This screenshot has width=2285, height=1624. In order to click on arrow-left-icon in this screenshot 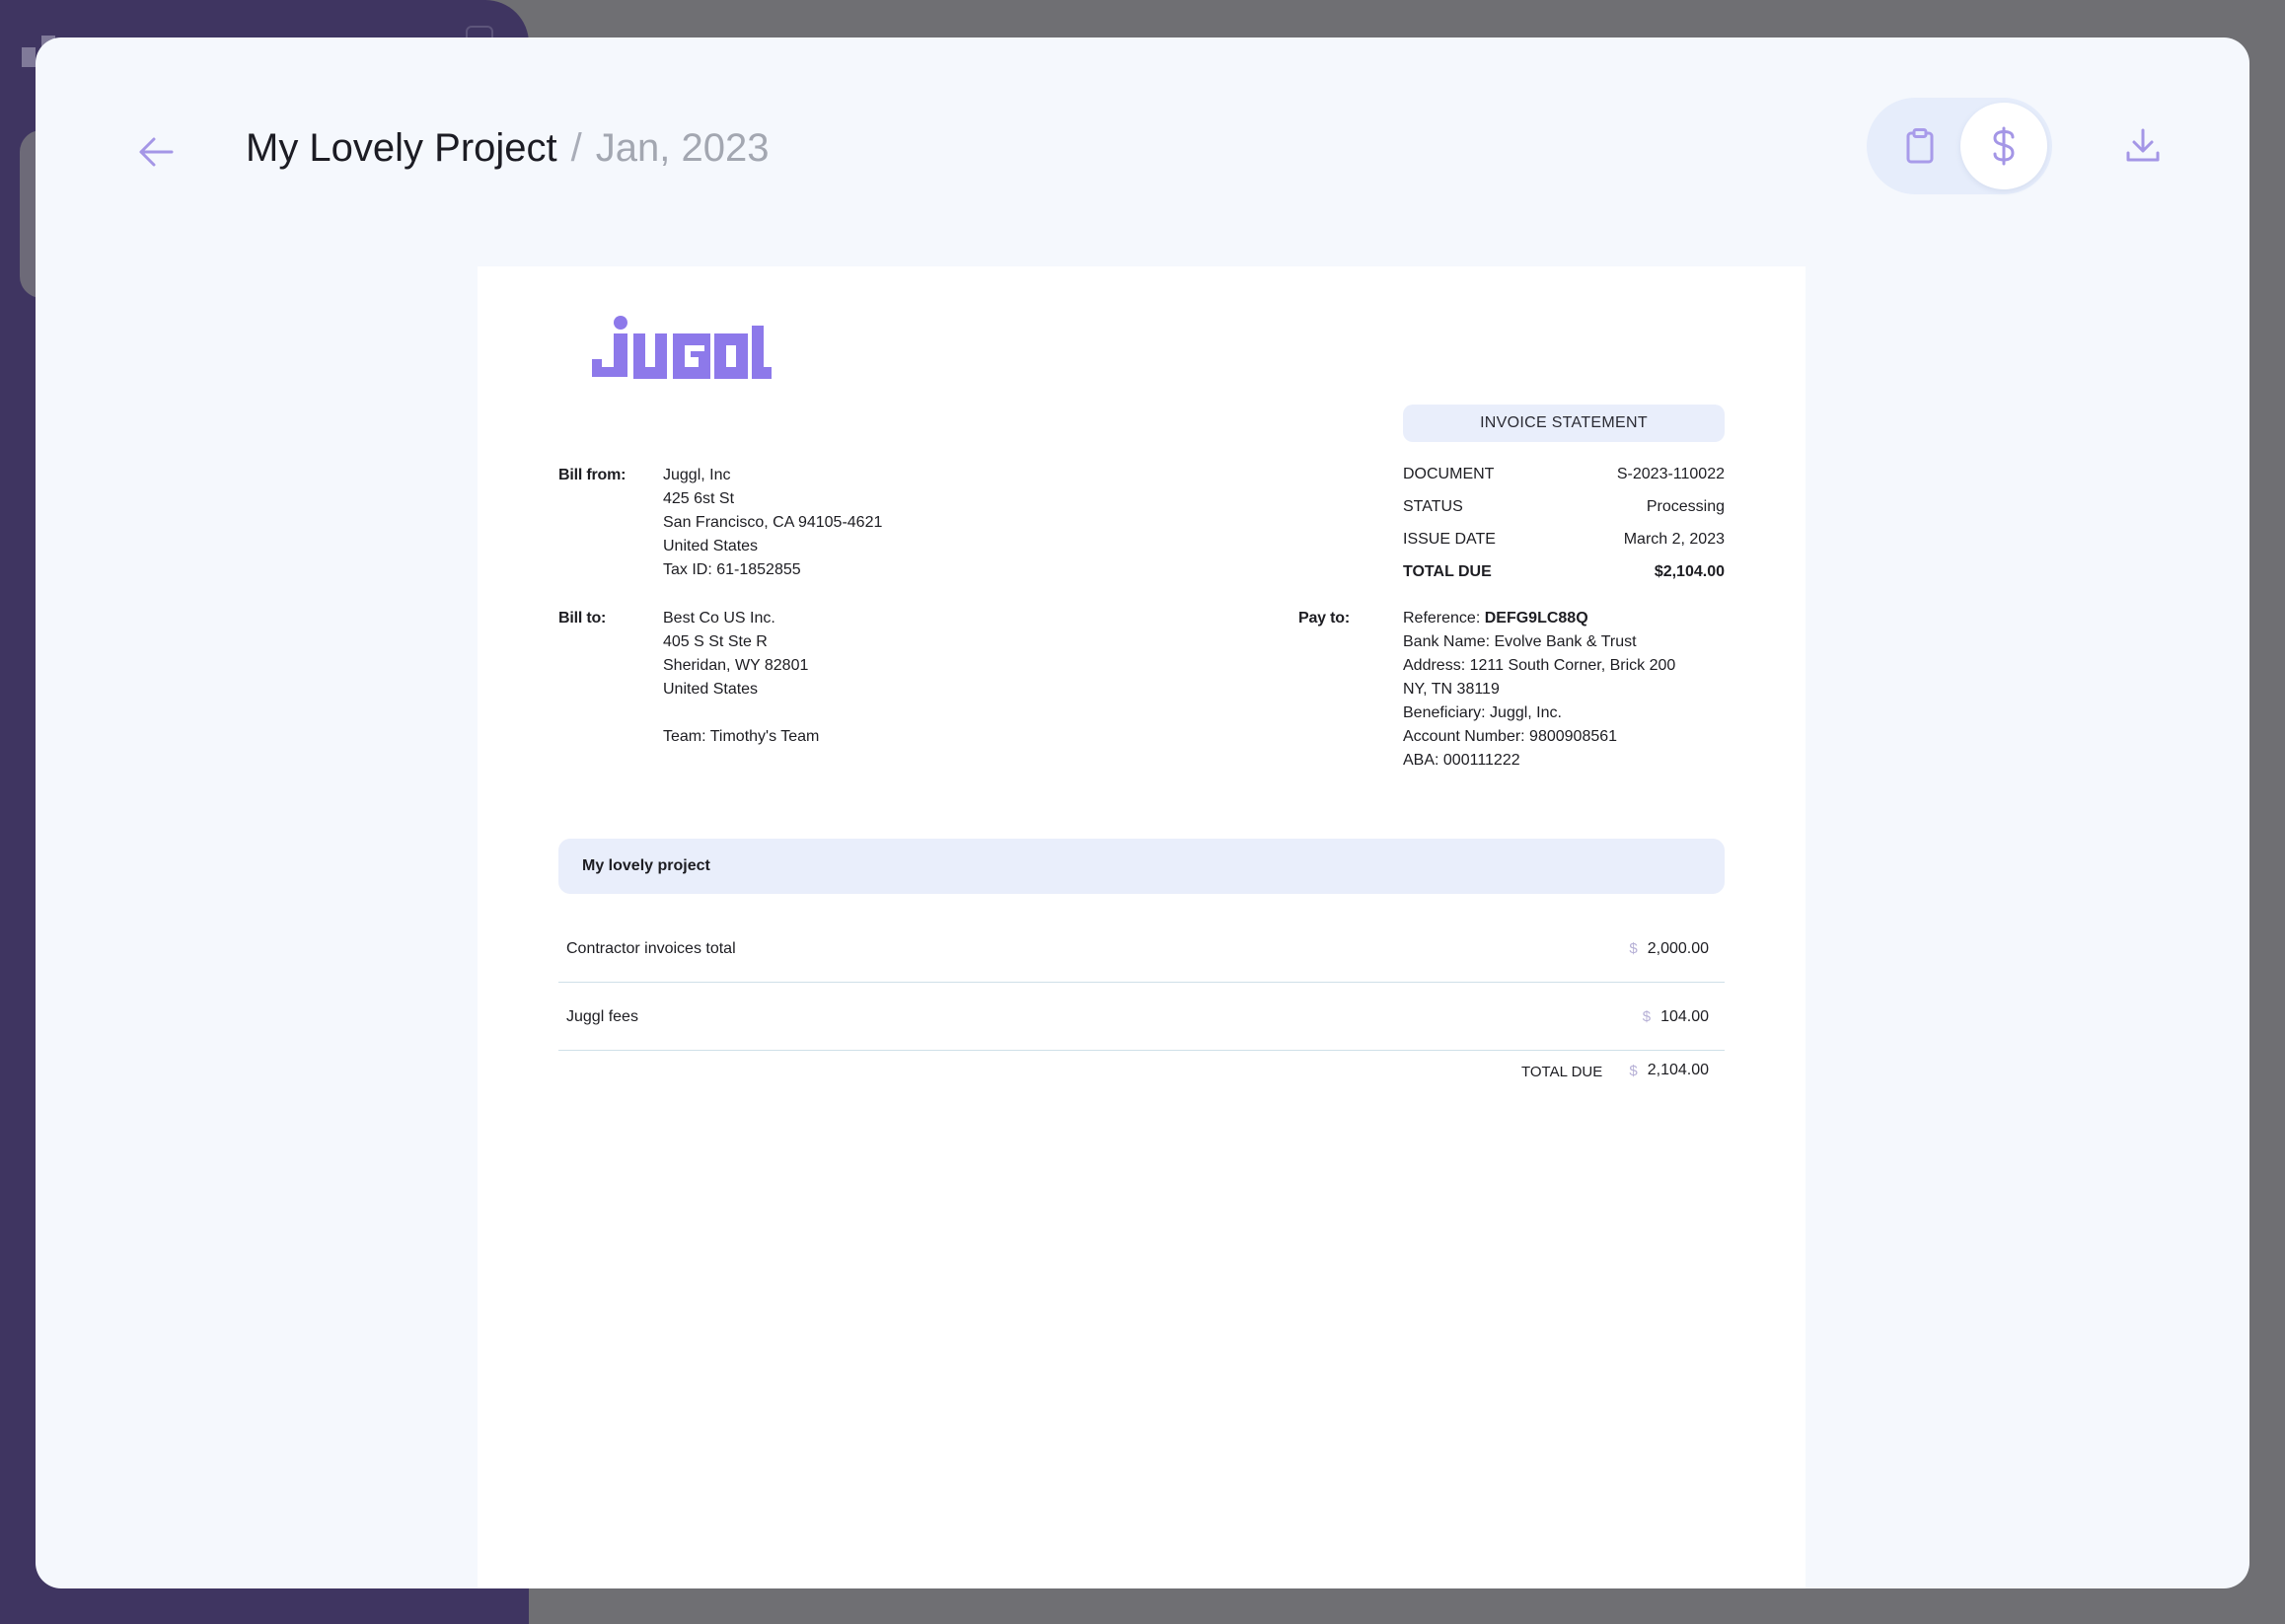, I will do `click(157, 152)`.